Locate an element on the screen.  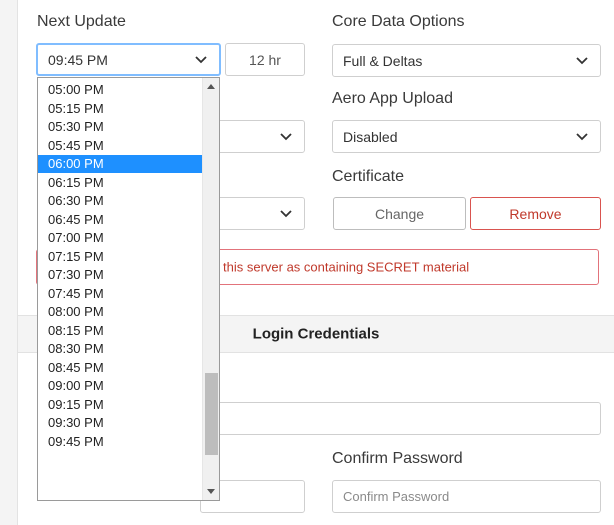
dropdown-option: 09:45 PM is located at coordinates (120, 442).